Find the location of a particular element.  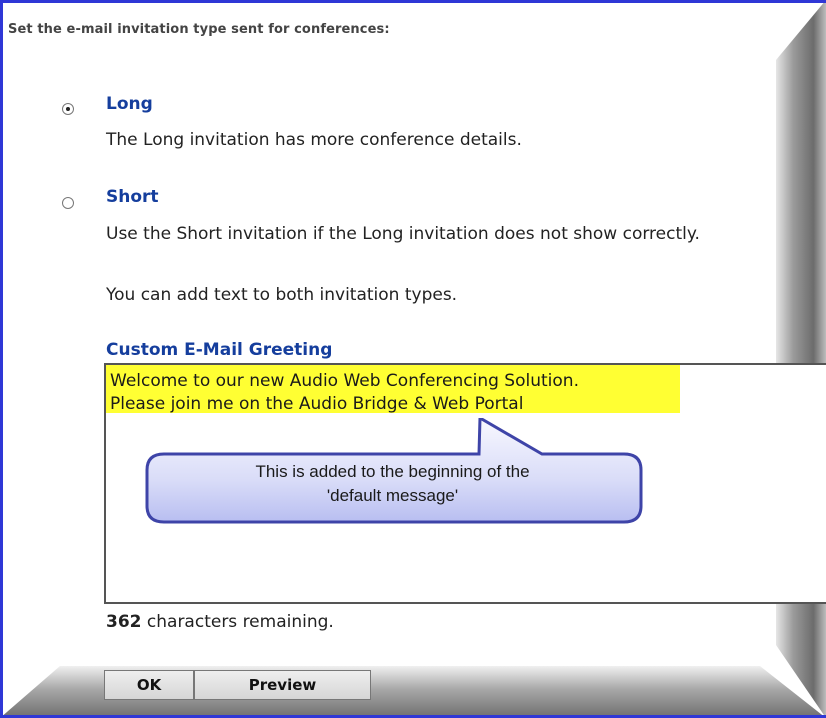

ok-button: OK is located at coordinates (149, 685).